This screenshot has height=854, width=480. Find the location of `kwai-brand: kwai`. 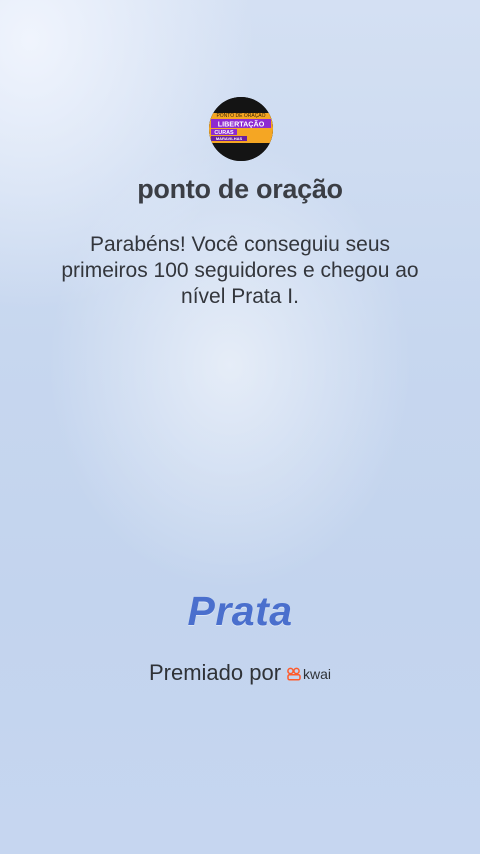

kwai-brand: kwai is located at coordinates (309, 674).